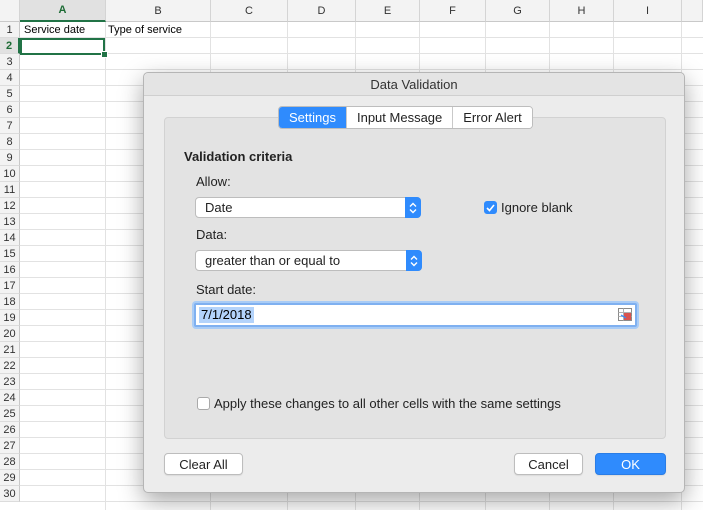  I want to click on column-header-overflow, so click(692, 11).